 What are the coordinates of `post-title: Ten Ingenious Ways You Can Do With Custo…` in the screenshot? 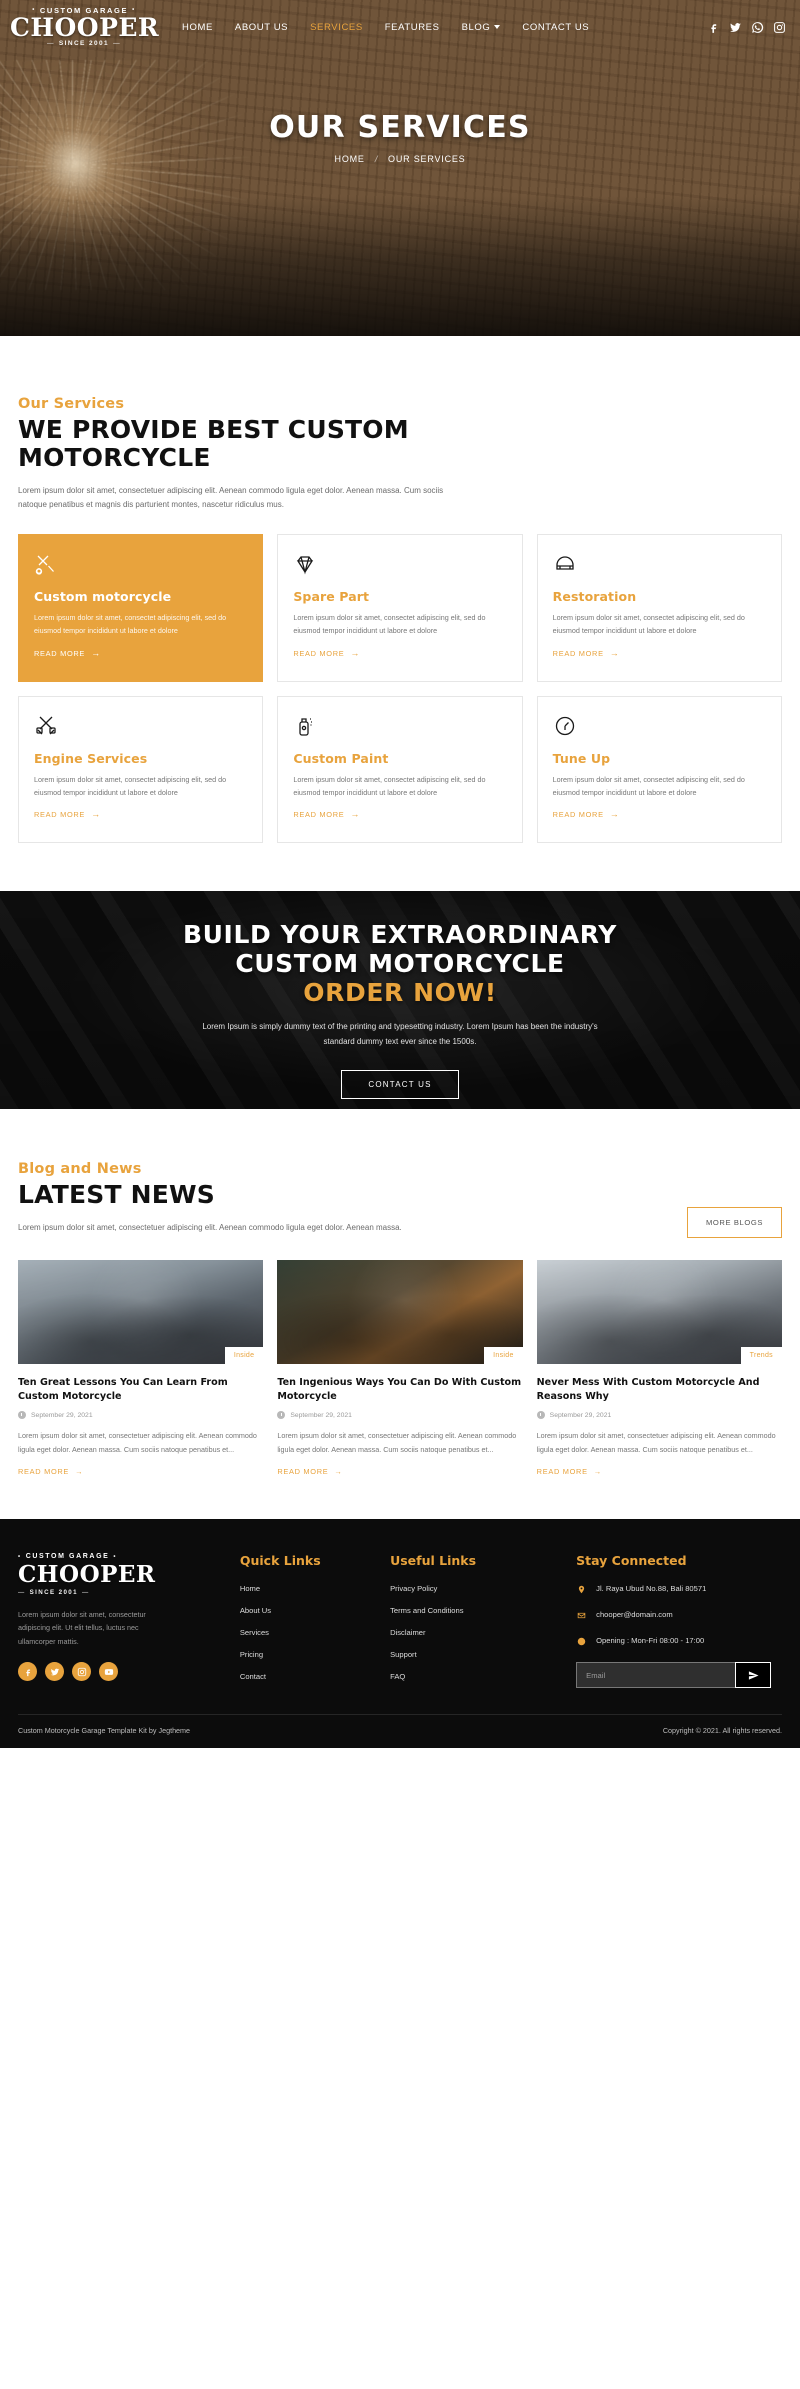 It's located at (399, 1389).